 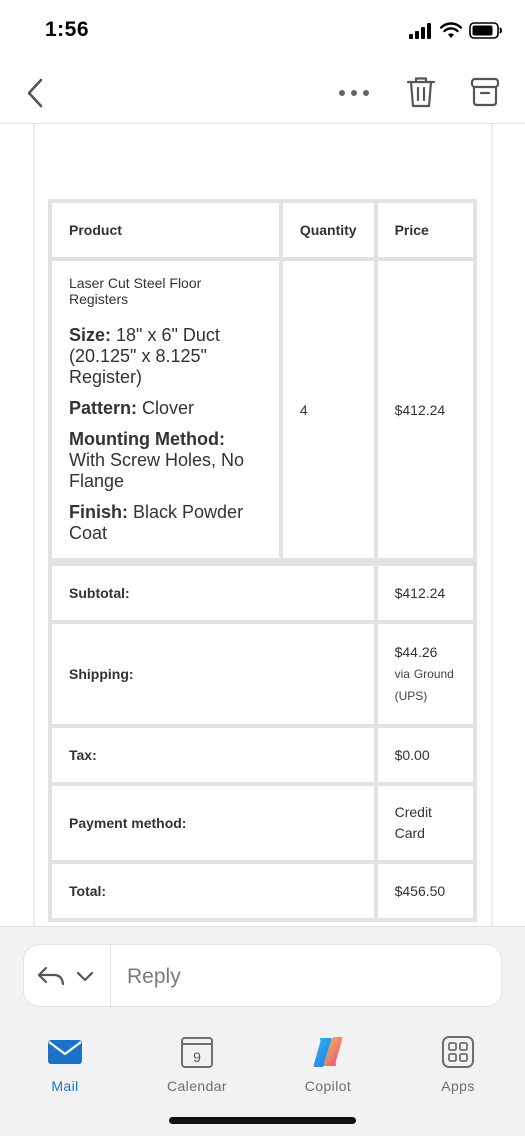 I want to click on tab-calendar: 9 Calendar, so click(x=197, y=1064).